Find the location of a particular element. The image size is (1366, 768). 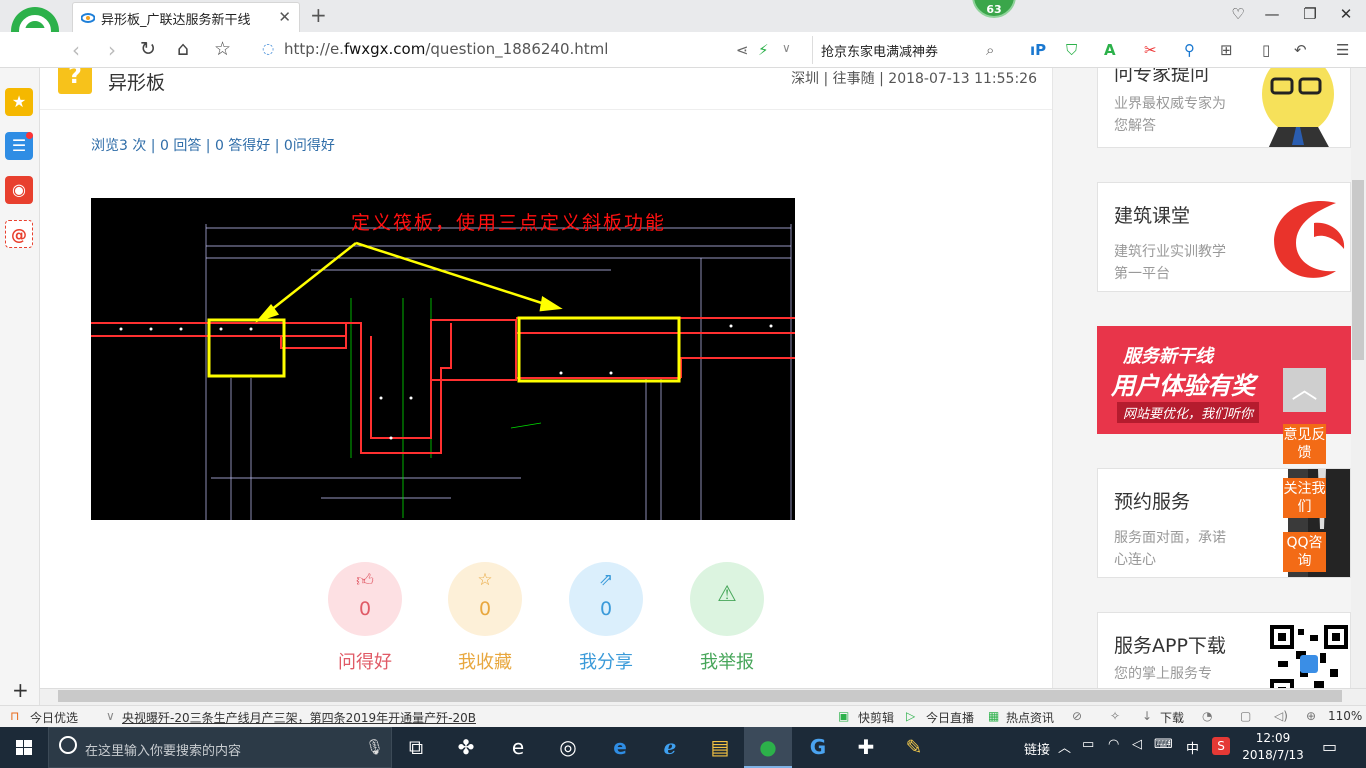

back-to-top-button: ︿ is located at coordinates (1304, 390).